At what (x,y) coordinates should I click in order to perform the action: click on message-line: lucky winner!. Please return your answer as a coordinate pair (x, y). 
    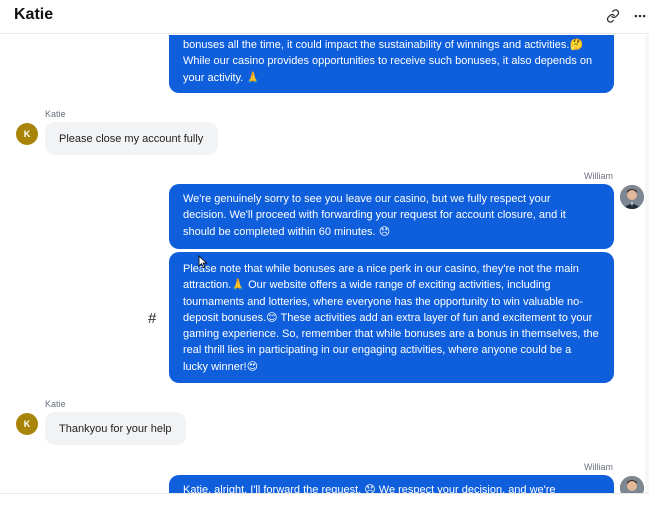
    Looking at the image, I should click on (215, 366).